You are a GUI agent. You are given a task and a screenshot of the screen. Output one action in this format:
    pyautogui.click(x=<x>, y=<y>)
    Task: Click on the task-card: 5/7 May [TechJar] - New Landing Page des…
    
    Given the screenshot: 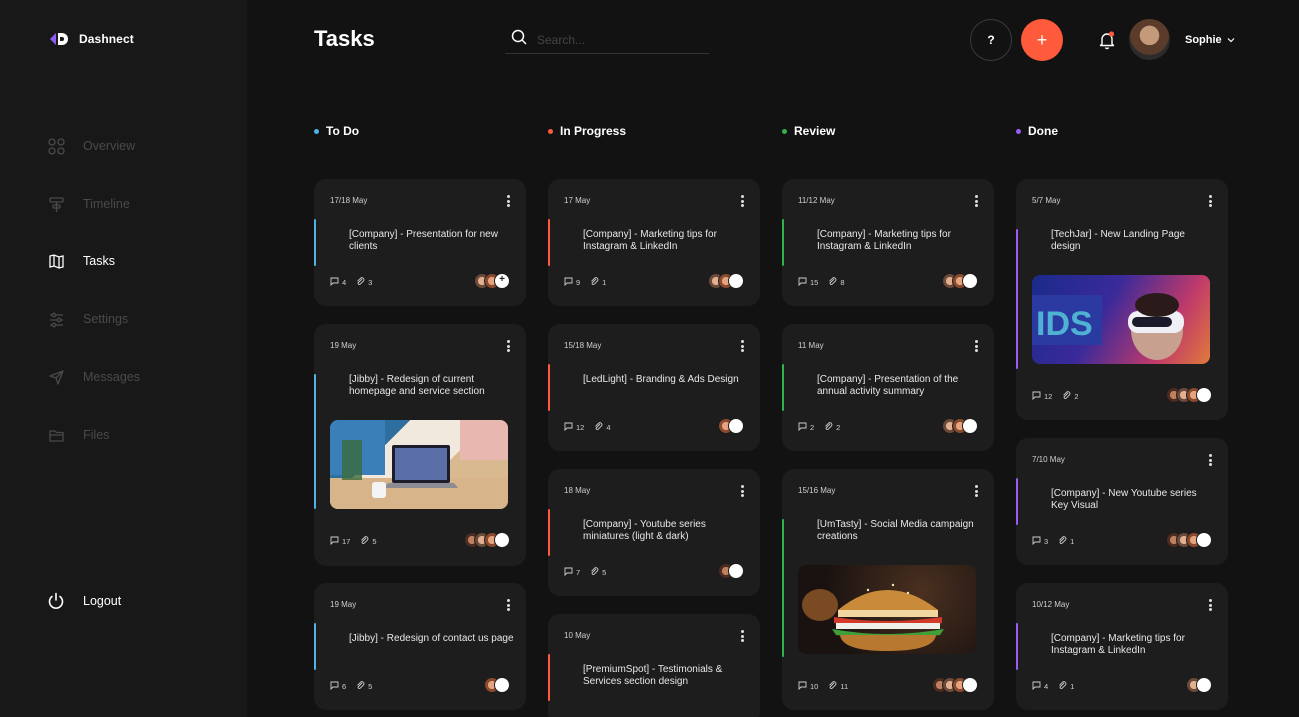 What is the action you would take?
    pyautogui.click(x=1122, y=299)
    